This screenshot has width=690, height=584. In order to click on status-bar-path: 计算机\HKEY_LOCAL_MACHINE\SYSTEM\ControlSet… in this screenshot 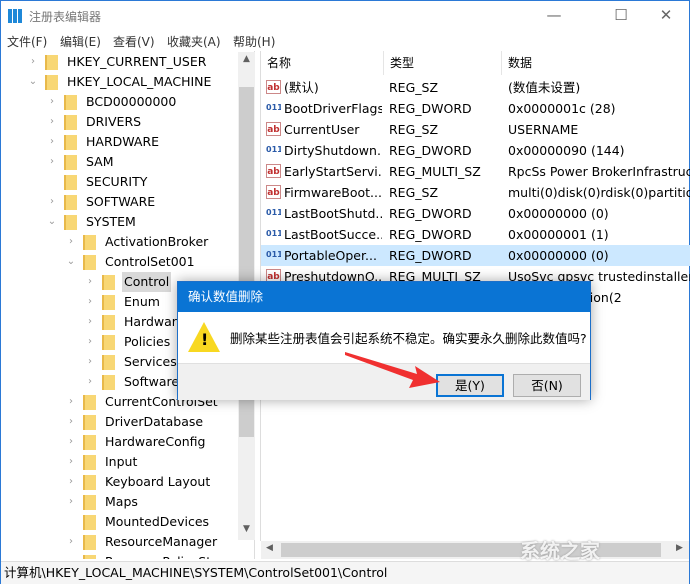, I will do `click(345, 572)`.